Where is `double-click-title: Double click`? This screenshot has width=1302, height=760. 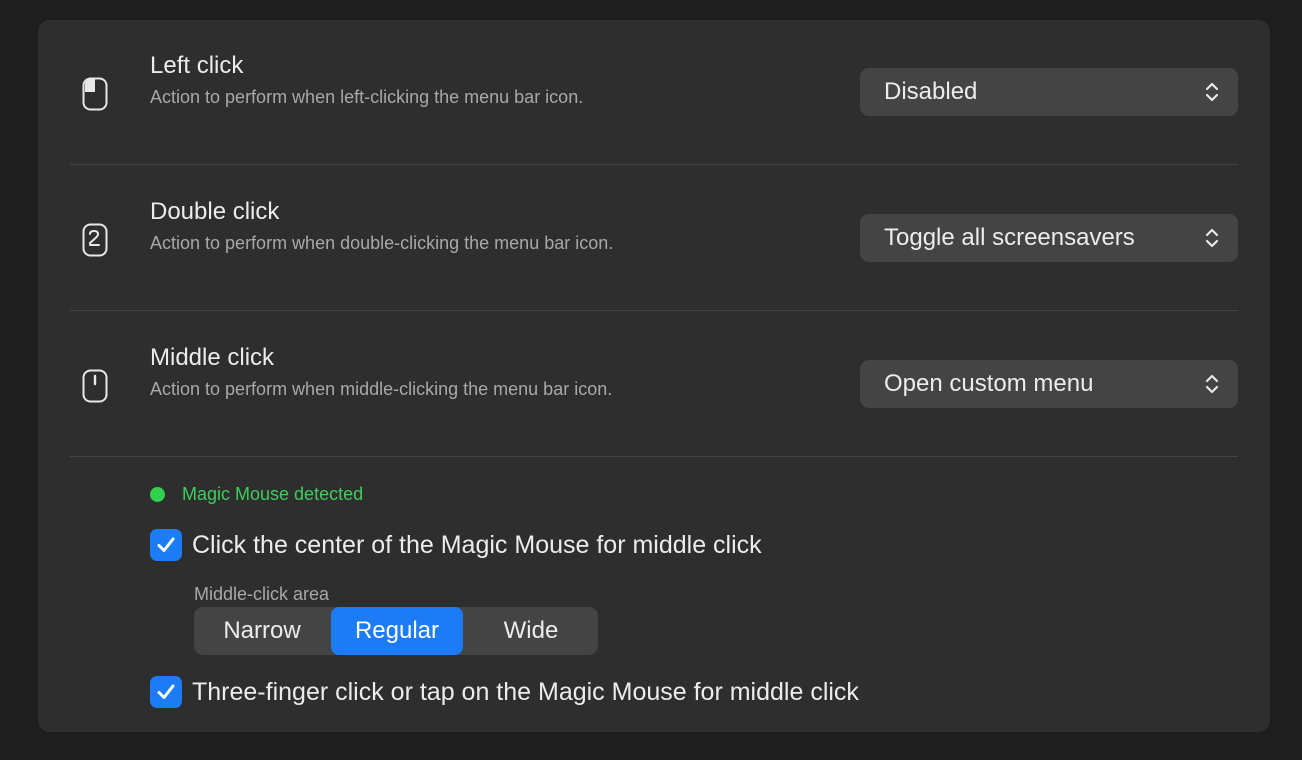
double-click-title: Double click is located at coordinates (215, 211).